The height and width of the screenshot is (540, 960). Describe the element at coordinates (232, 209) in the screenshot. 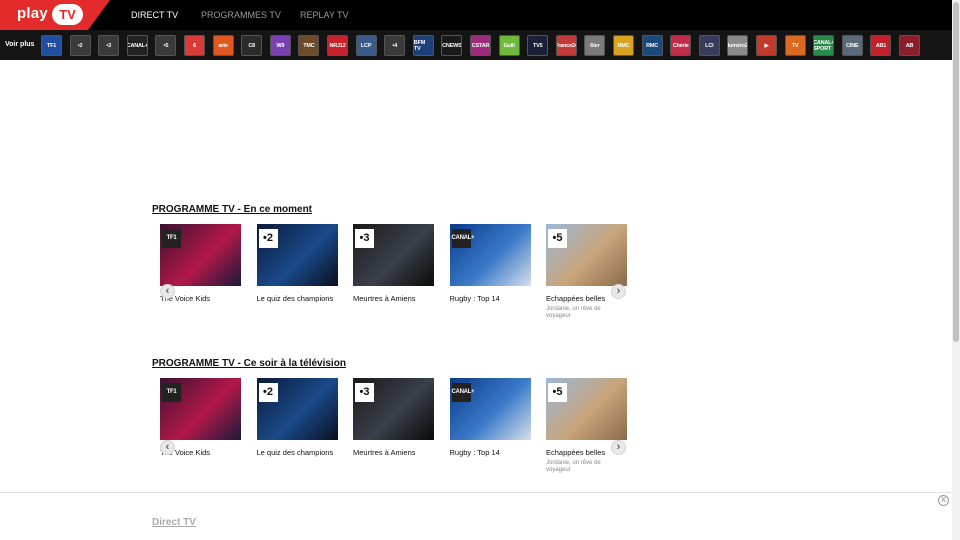

I see `section-title-en-ce-moment: PROGRAMME TV - En ce moment` at that location.